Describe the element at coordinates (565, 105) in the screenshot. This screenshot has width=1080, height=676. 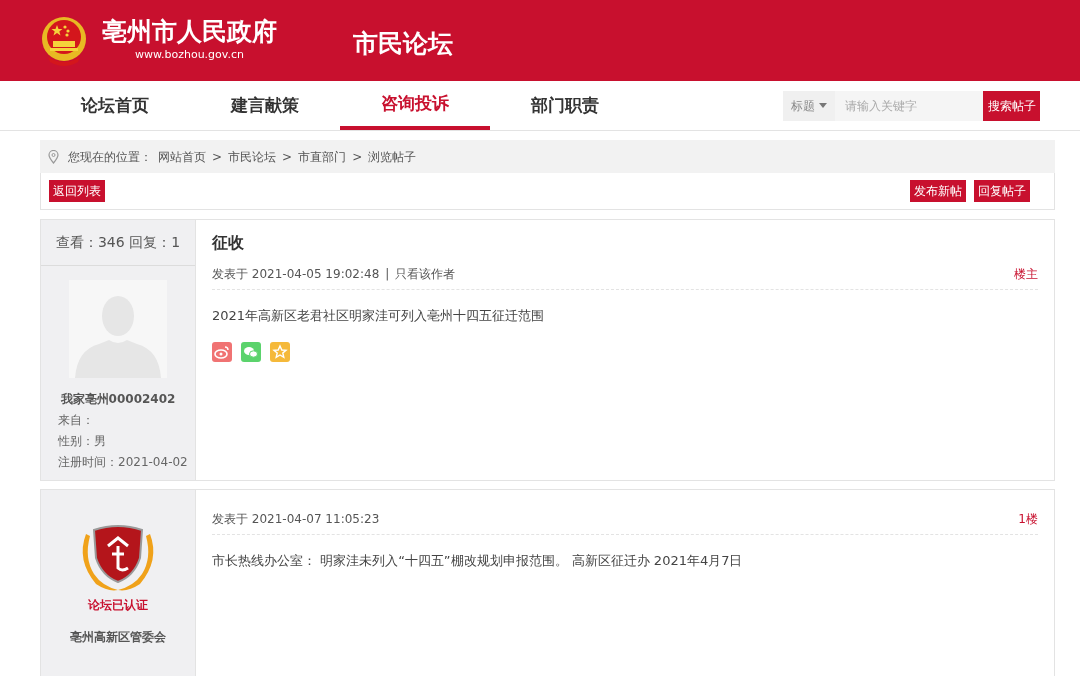
I see `nav-tab: 部门职责` at that location.